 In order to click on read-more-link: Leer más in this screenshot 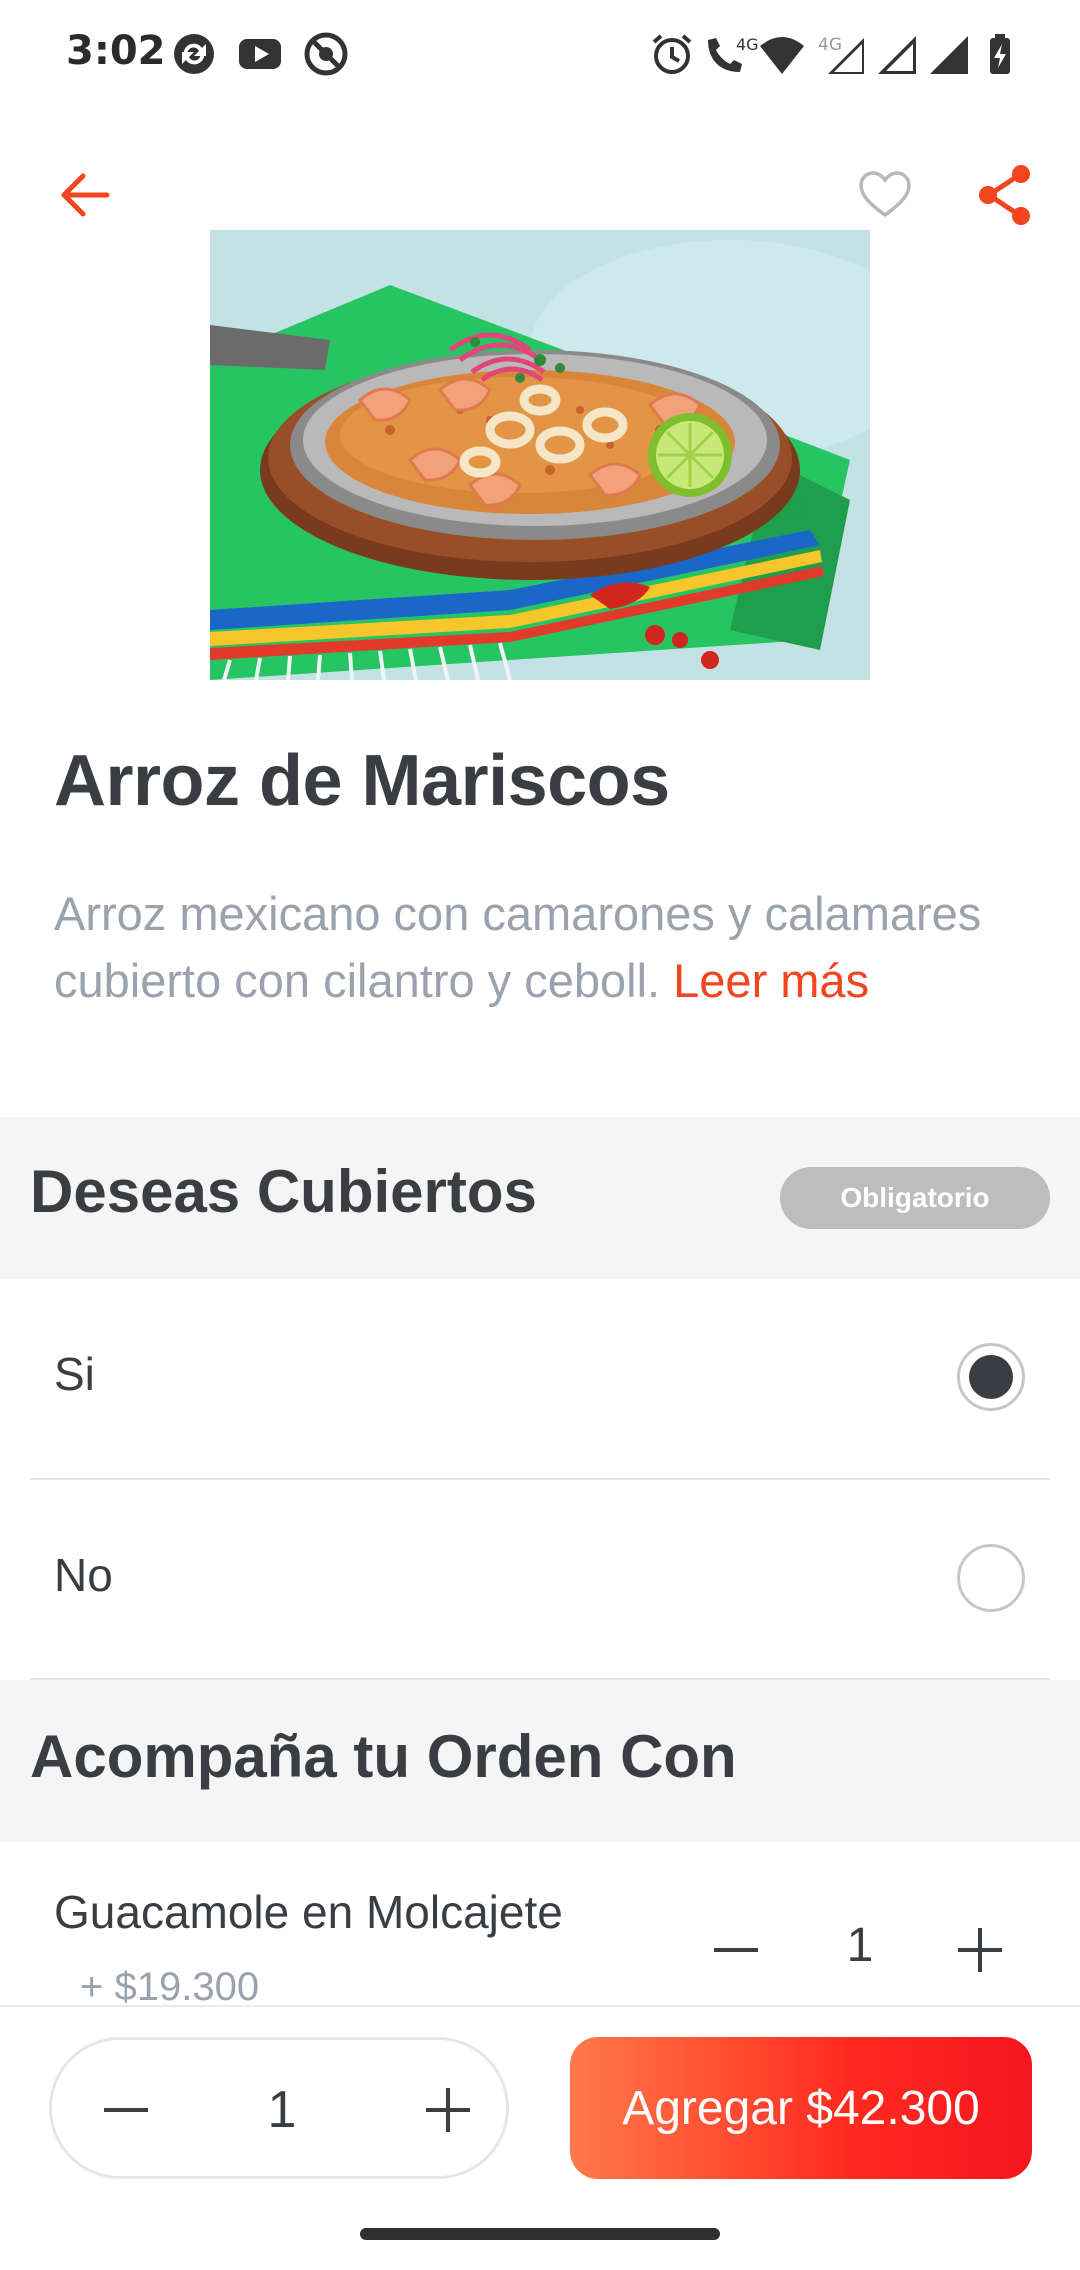, I will do `click(771, 980)`.